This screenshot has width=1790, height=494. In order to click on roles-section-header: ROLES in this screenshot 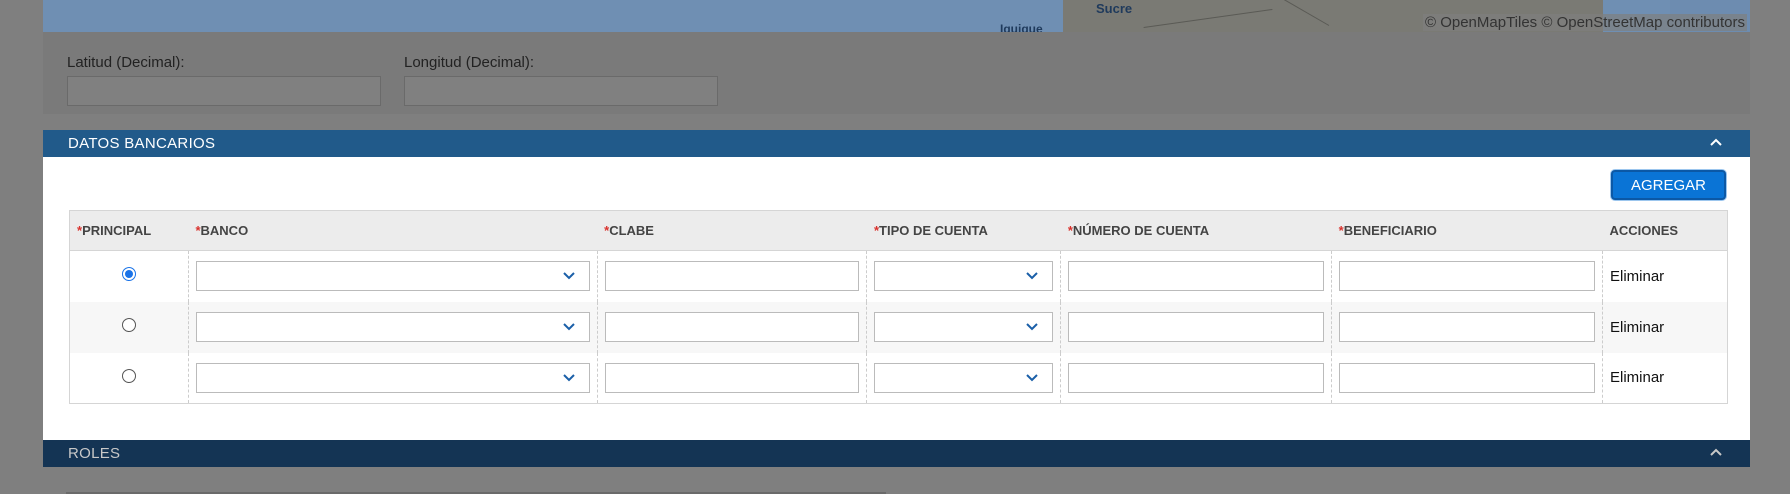, I will do `click(896, 453)`.